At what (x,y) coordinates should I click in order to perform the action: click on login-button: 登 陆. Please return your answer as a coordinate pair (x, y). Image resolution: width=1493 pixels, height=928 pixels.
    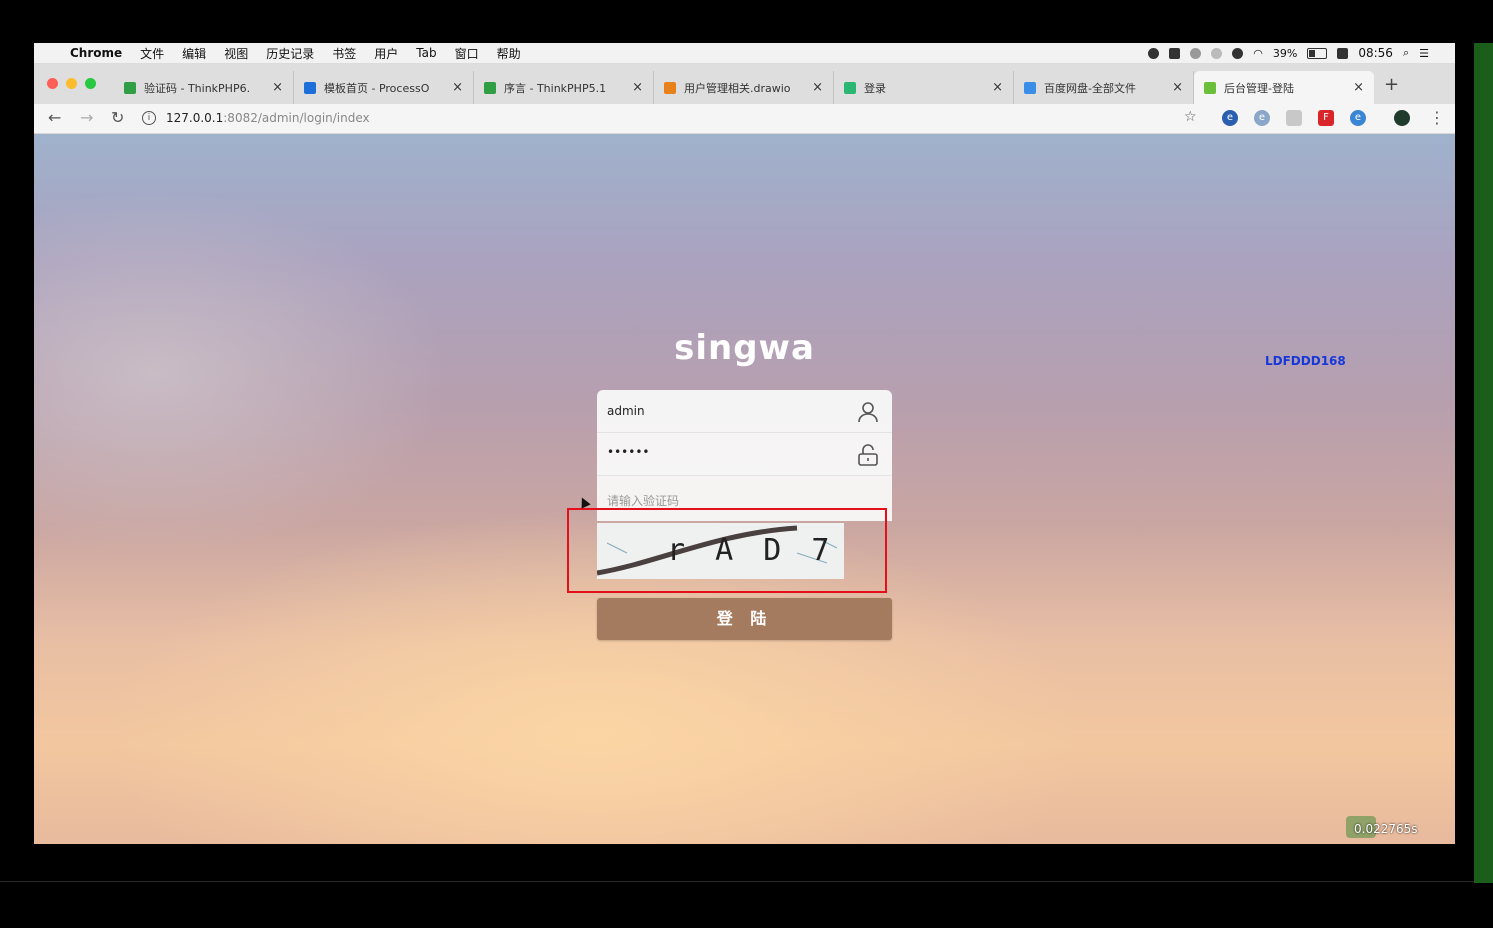
    Looking at the image, I should click on (744, 619).